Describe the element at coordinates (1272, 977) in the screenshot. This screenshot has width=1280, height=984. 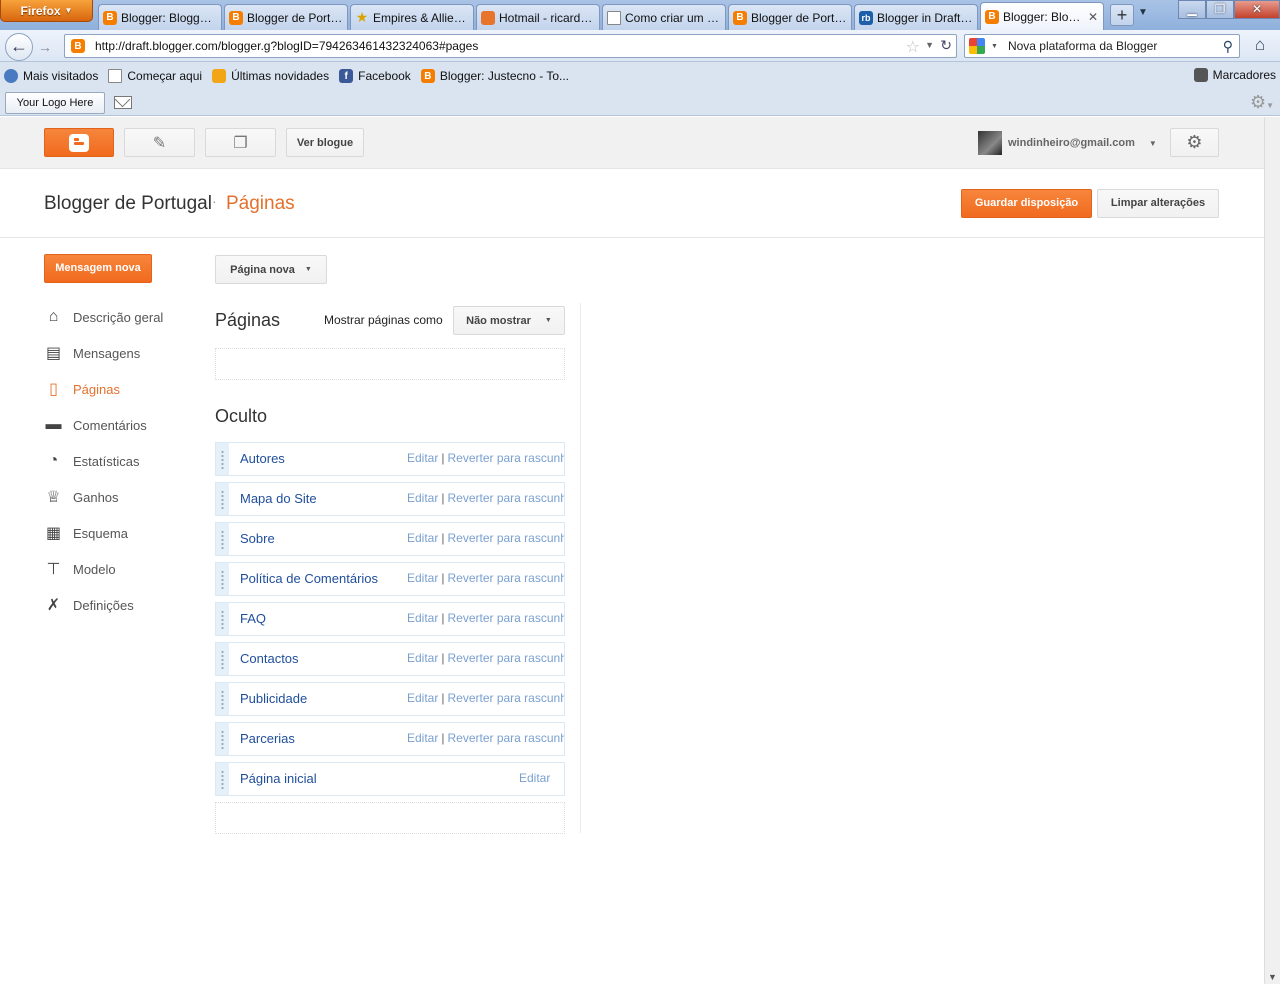
I see `scroll-down-icon: ▼` at that location.